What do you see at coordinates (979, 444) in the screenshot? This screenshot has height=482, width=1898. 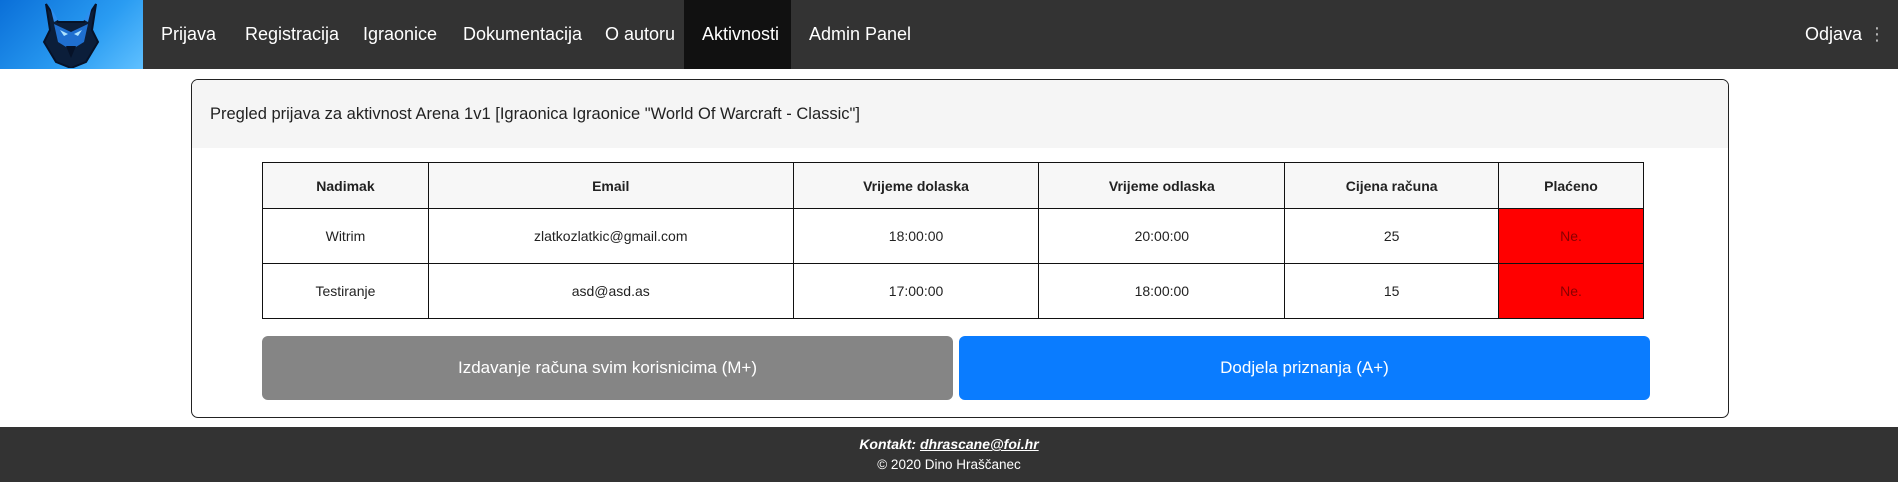 I see `footer-contact-email-link: dhrascane@foi.hr` at bounding box center [979, 444].